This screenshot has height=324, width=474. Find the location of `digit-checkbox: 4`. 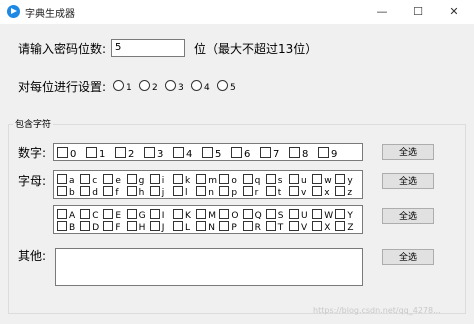

digit-checkbox: 4 is located at coordinates (182, 153).